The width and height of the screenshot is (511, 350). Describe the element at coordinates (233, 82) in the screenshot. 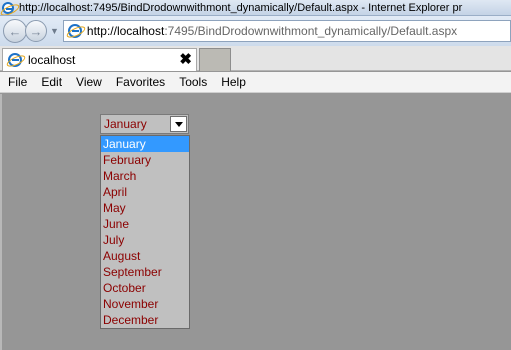

I see `menu-help: Help` at that location.